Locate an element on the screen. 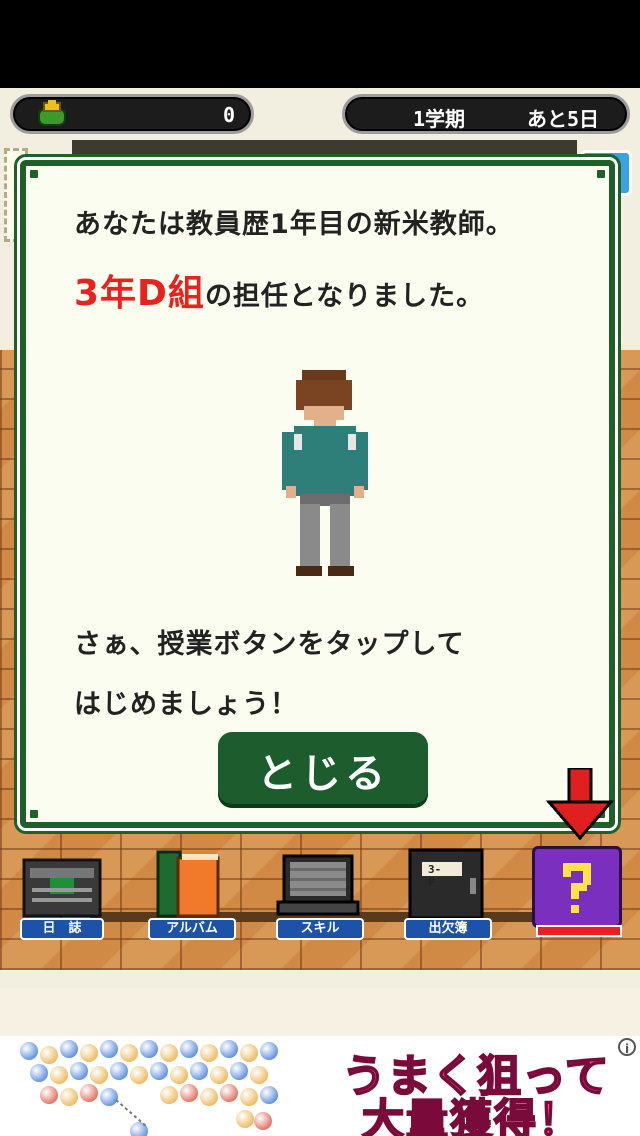 The height and width of the screenshot is (1136, 640). dialog-line-2-rest: の担任となりました。 is located at coordinates (344, 296).